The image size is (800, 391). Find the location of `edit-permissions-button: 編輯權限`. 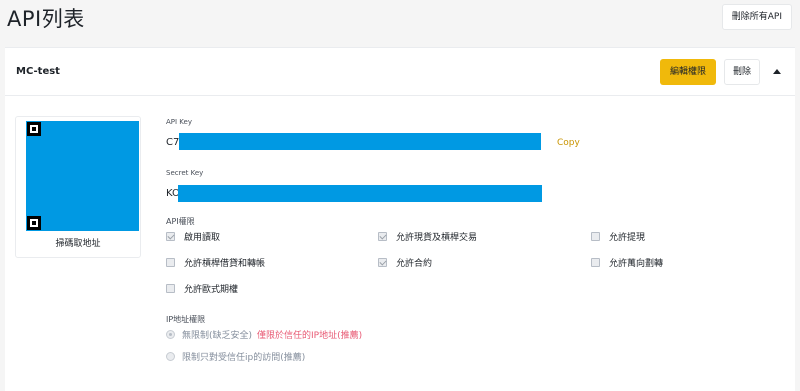

edit-permissions-button: 編輯權限 is located at coordinates (688, 72).